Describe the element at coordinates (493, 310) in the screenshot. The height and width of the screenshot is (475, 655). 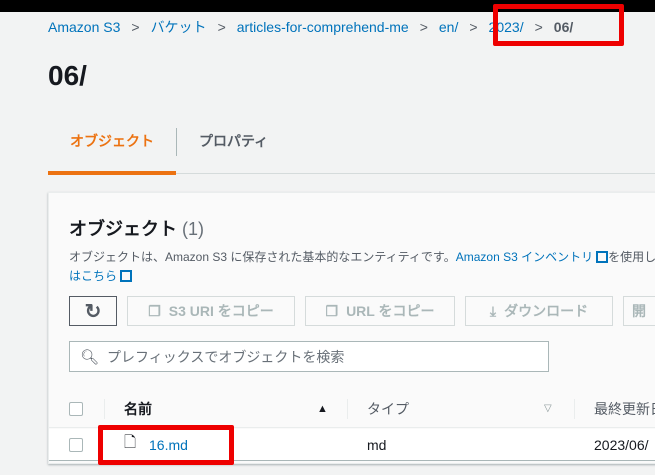
I see `download-icon: ⤓` at that location.